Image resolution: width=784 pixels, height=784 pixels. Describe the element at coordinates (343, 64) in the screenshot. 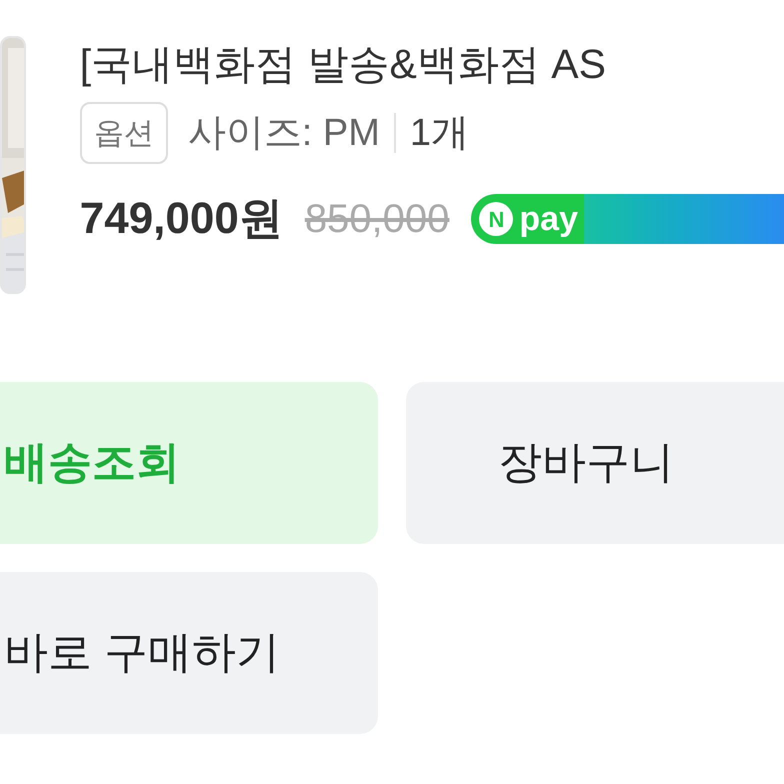

I see `product-title: [국내백화점 발송&백화점 AS` at that location.